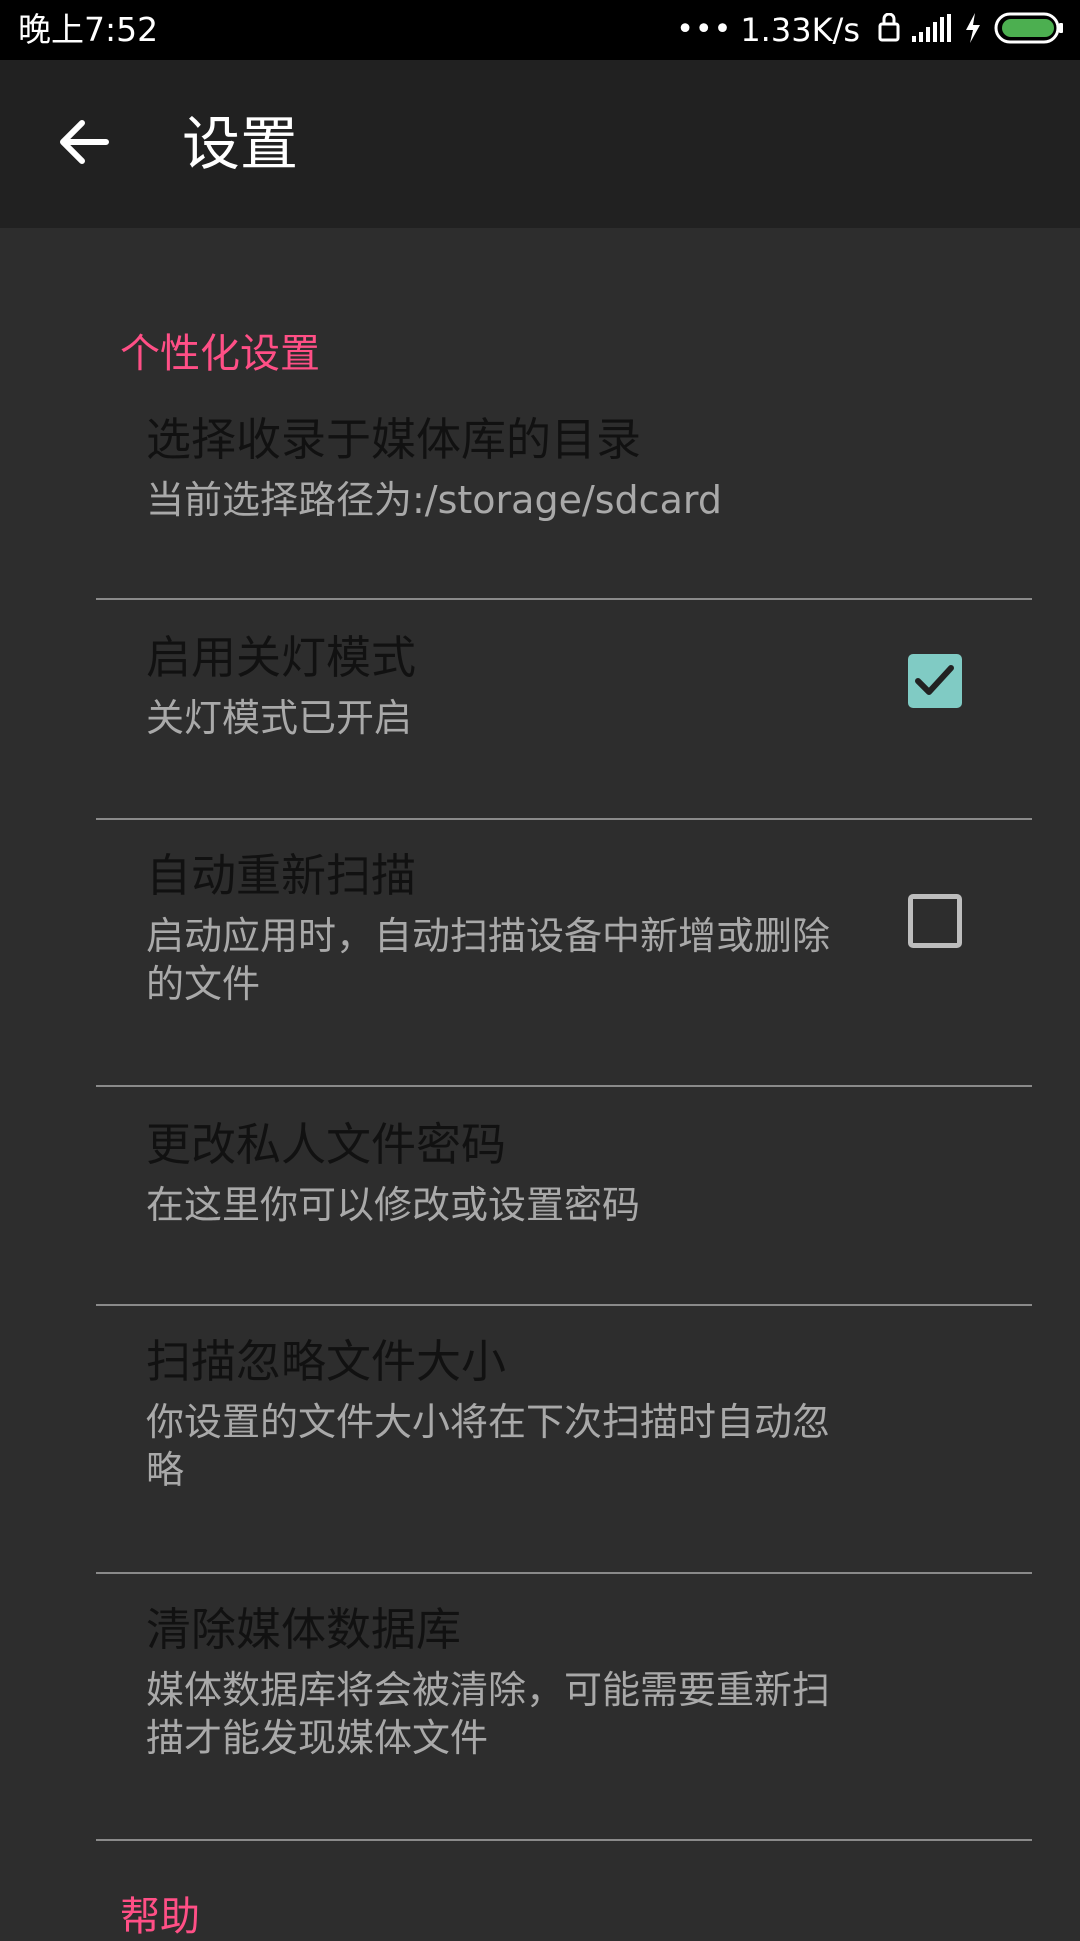 Image resolution: width=1080 pixels, height=1941 pixels. I want to click on pref-title: 选择收录于媒体库的目录, so click(394, 439).